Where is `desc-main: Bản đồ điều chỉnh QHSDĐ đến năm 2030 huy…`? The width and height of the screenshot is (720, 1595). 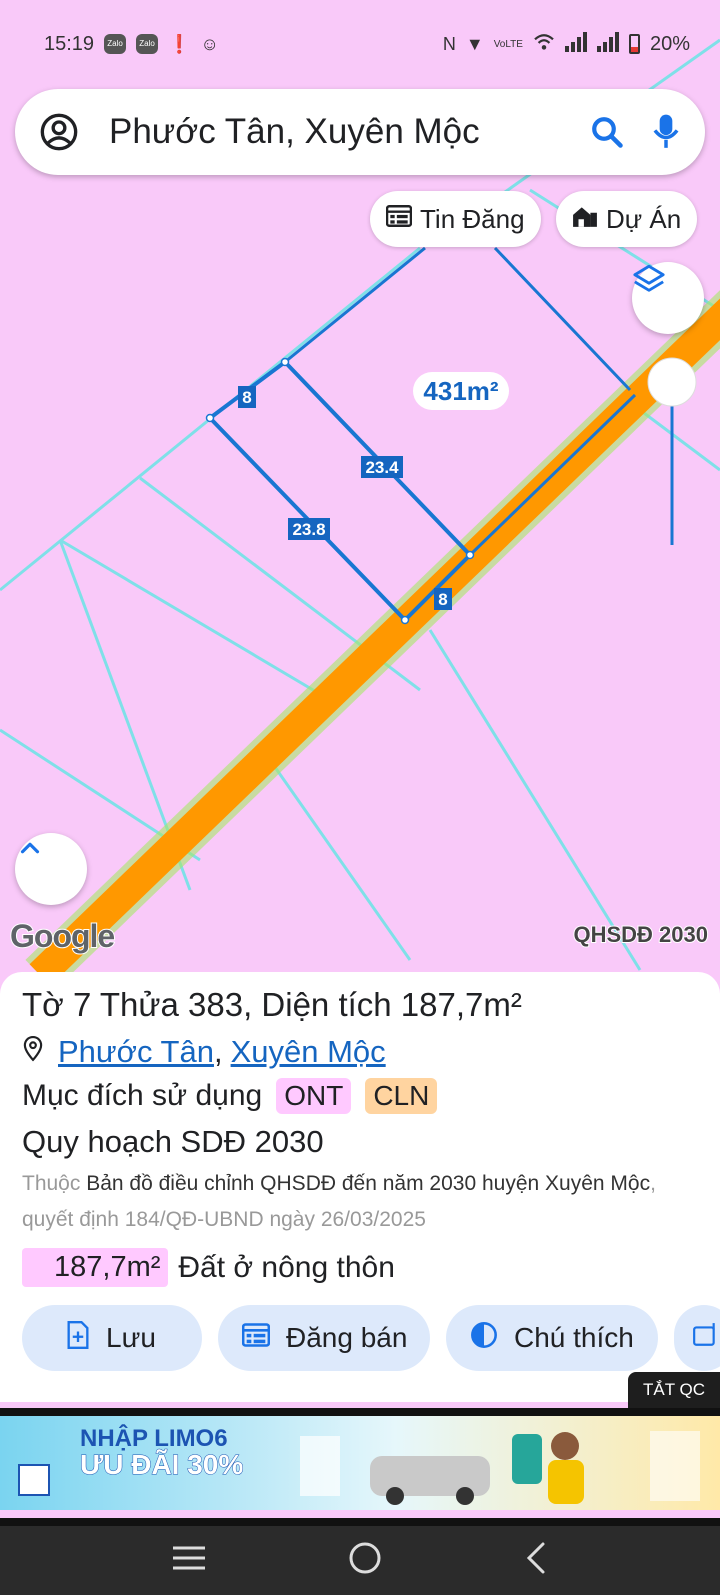 desc-main: Bản đồ điều chỉnh QHSDĐ đến năm 2030 huy… is located at coordinates (368, 1183).